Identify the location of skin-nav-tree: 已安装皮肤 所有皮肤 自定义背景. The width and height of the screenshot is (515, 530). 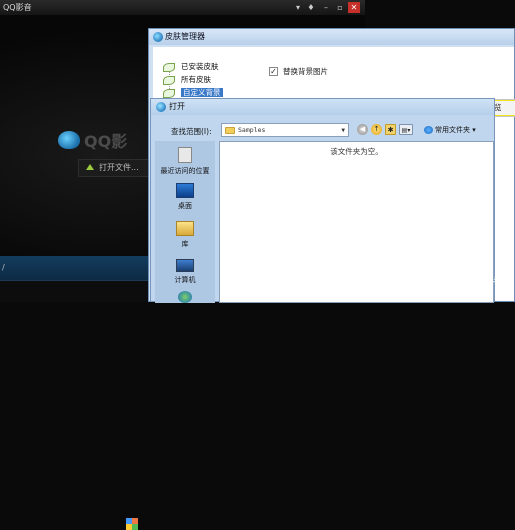
(204, 80).